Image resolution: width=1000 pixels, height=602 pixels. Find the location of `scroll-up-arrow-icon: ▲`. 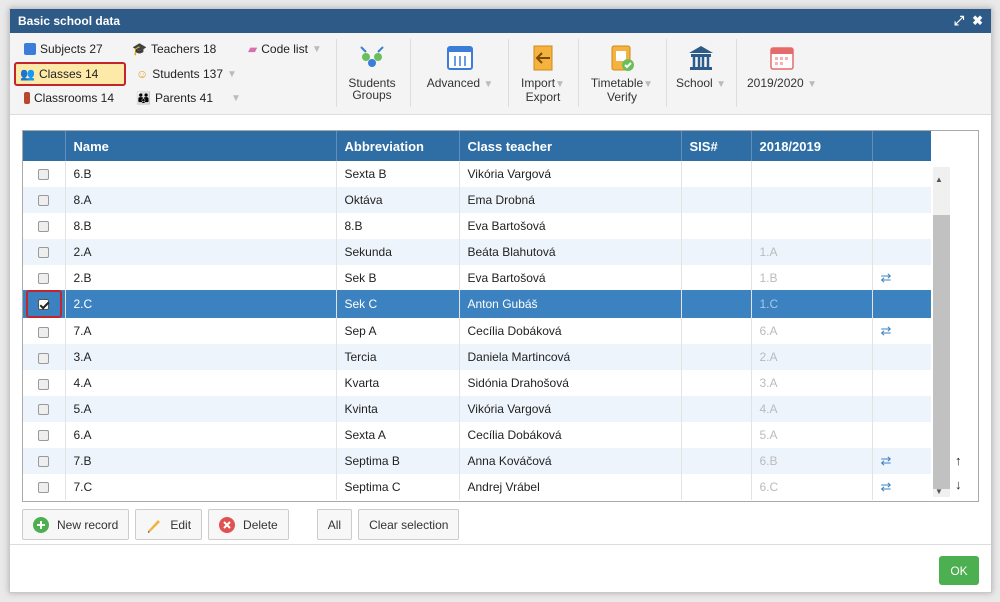

scroll-up-arrow-icon: ▲ is located at coordinates (939, 179).